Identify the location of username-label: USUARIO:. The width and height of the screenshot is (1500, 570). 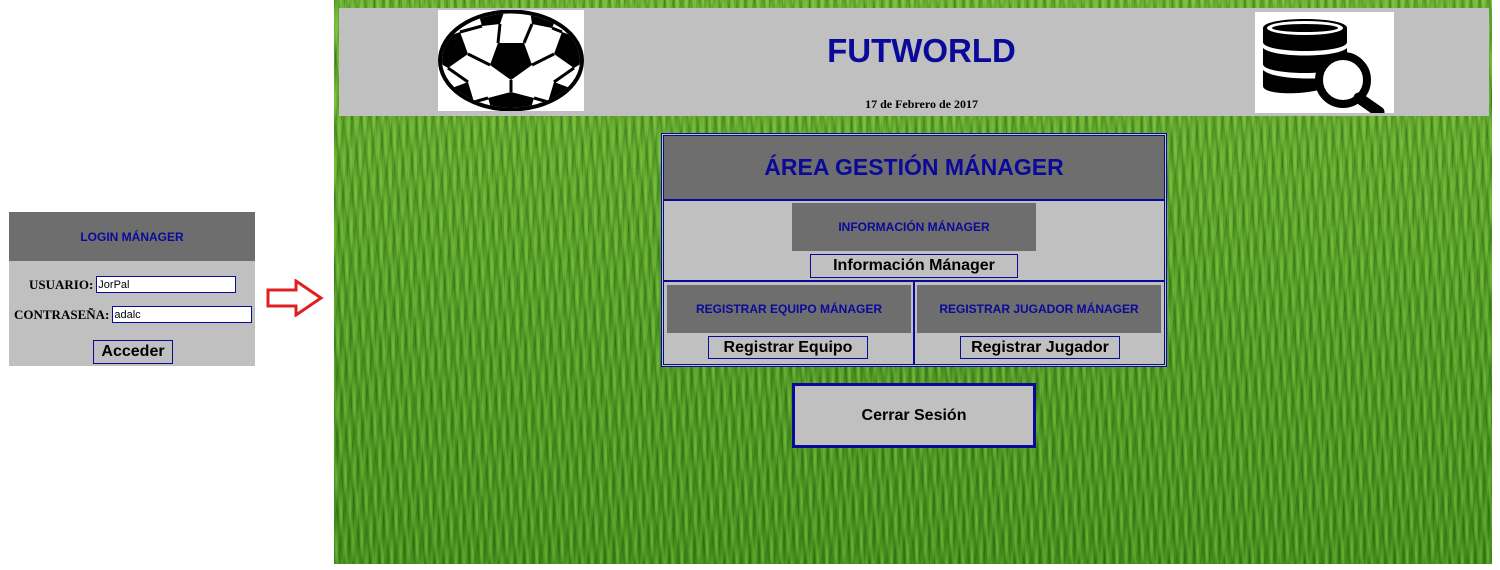
(61, 284).